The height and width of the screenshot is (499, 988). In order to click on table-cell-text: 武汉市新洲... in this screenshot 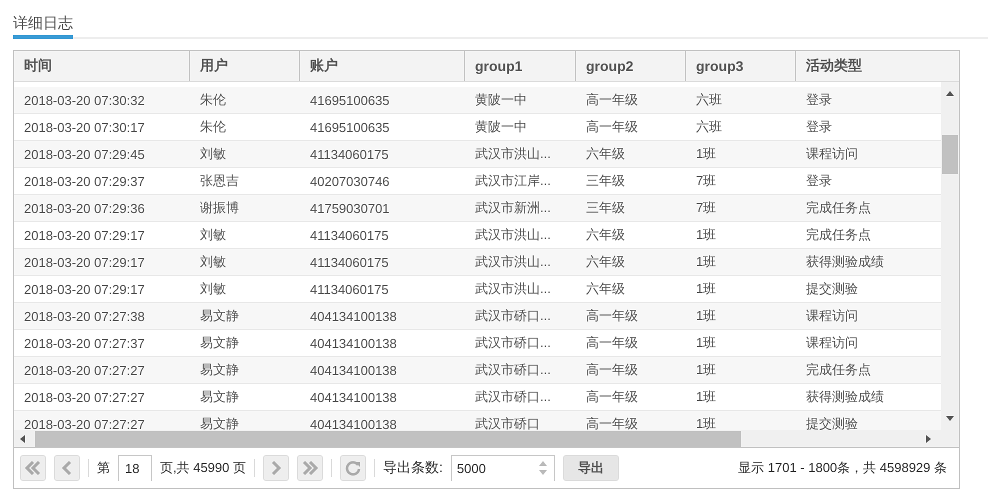, I will do `click(513, 208)`.